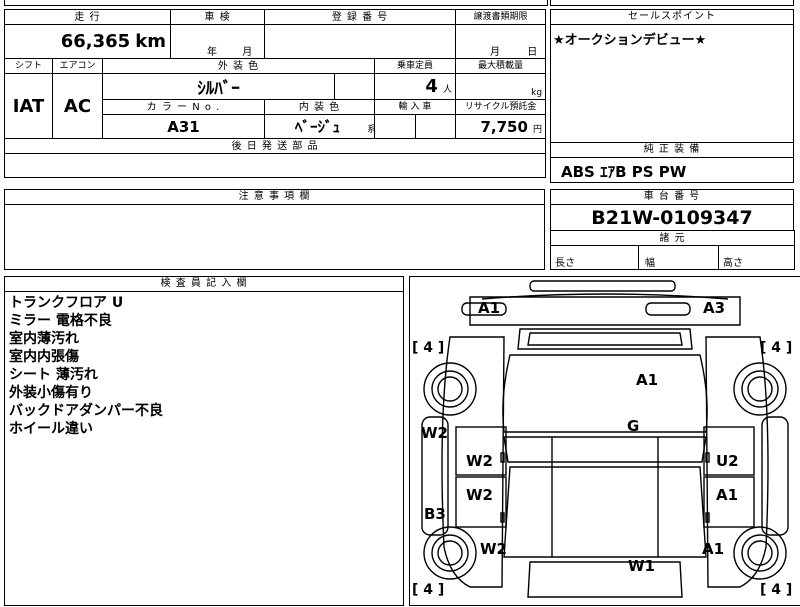  Describe the element at coordinates (624, 172) in the screenshot. I see `standard-equipment-text: ABS ｴｱB PS PW` at that location.